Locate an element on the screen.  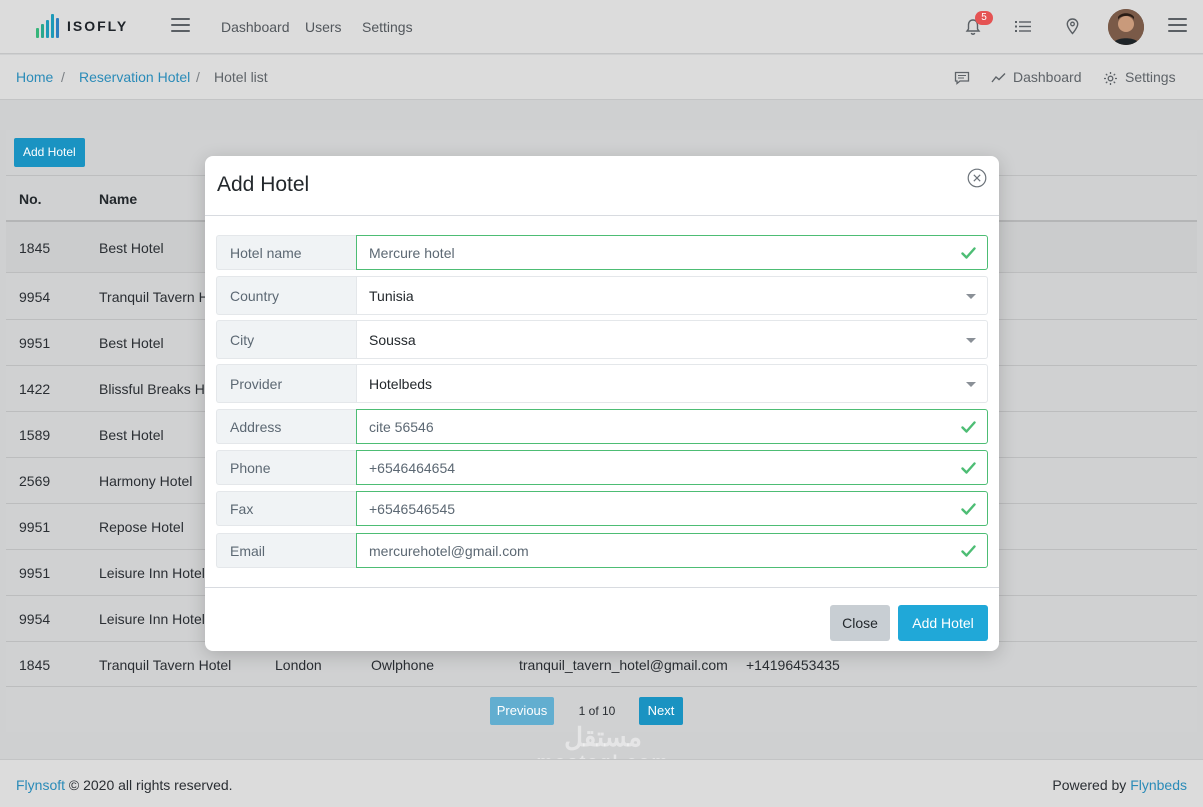
cell-name: Repose Hotel is located at coordinates (141, 527).